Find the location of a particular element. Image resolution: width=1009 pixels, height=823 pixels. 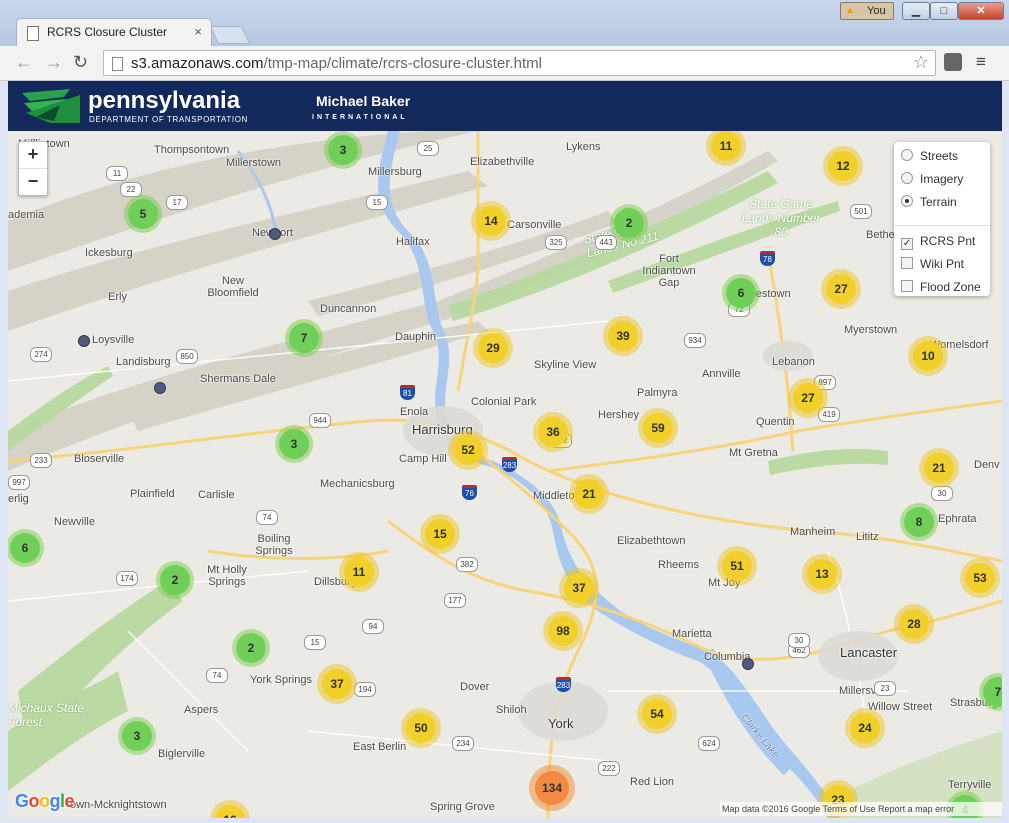

wiki-label: Wiki Pnt is located at coordinates (942, 264).